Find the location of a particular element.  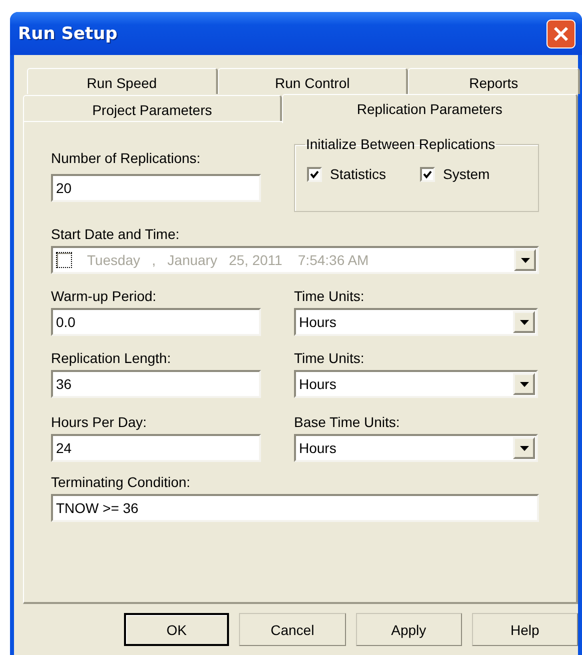

field-label: Warm-up Period: is located at coordinates (104, 296).